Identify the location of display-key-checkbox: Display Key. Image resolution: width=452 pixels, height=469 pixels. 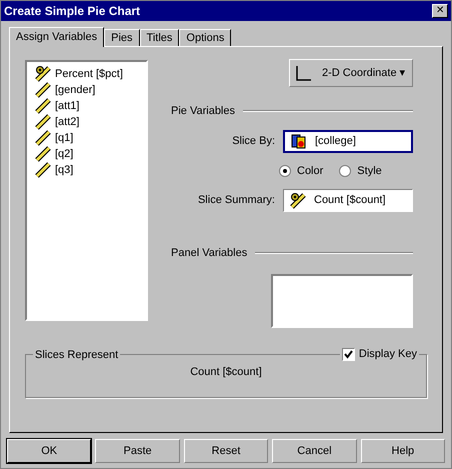
(379, 354).